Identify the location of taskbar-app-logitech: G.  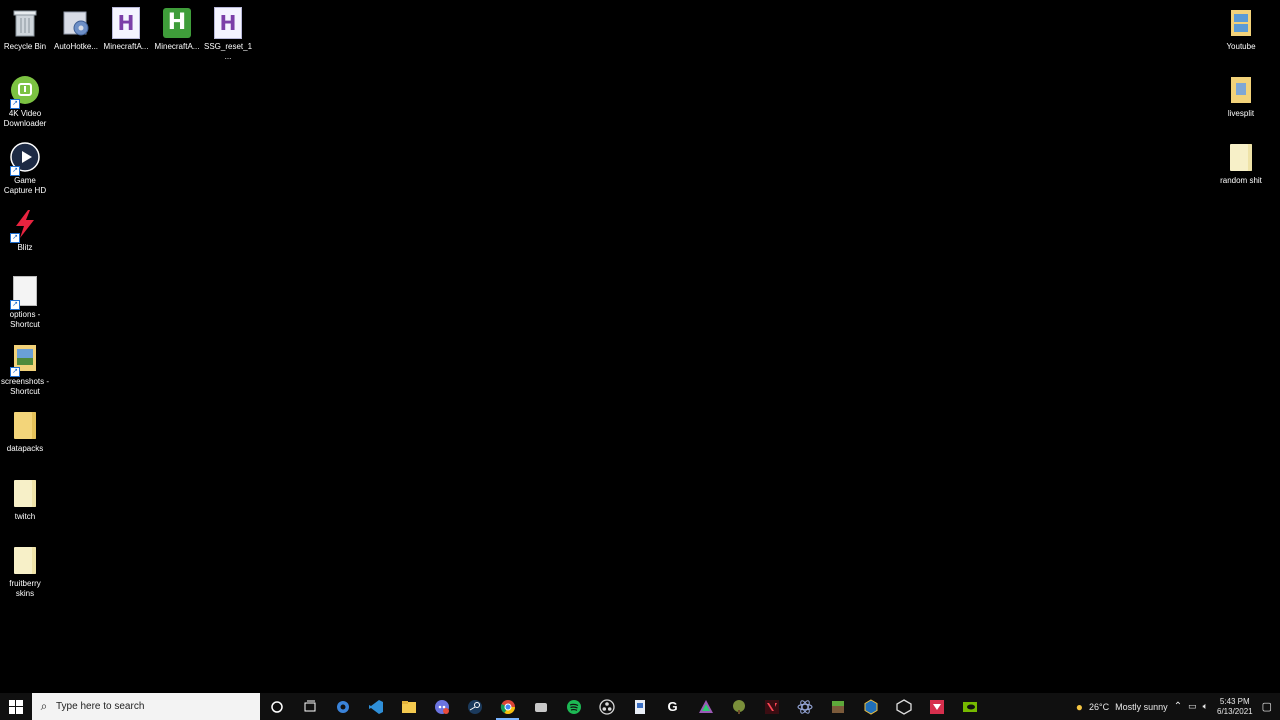
(672, 706).